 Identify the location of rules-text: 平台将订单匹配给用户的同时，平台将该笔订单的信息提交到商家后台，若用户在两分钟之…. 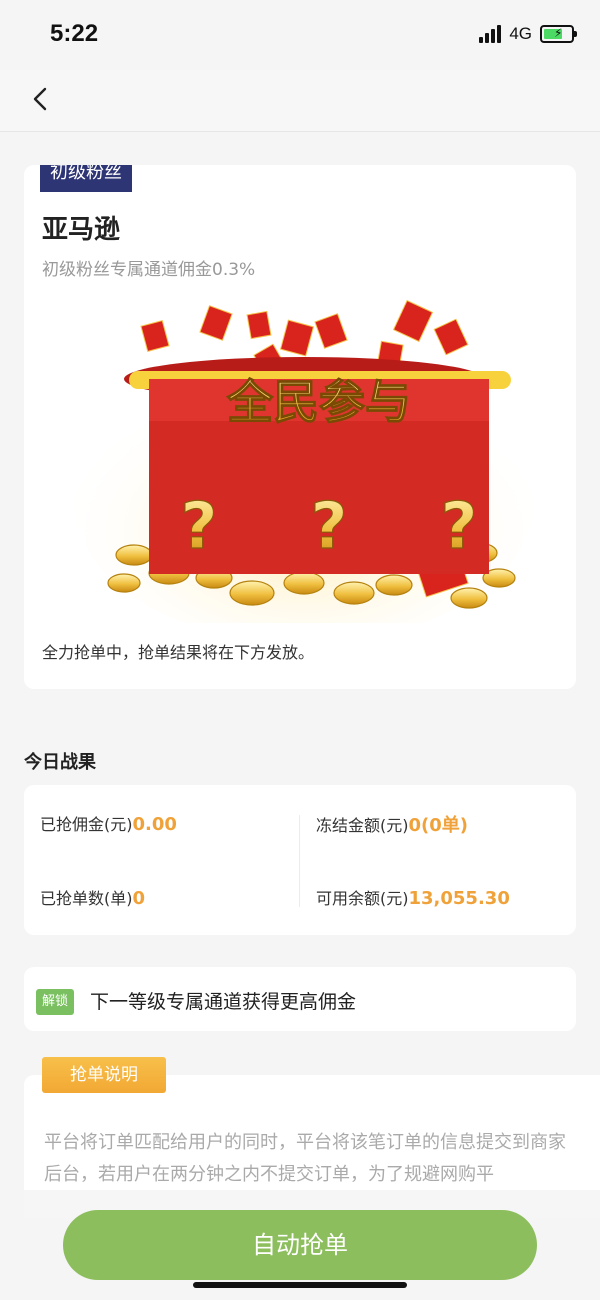
(305, 1158).